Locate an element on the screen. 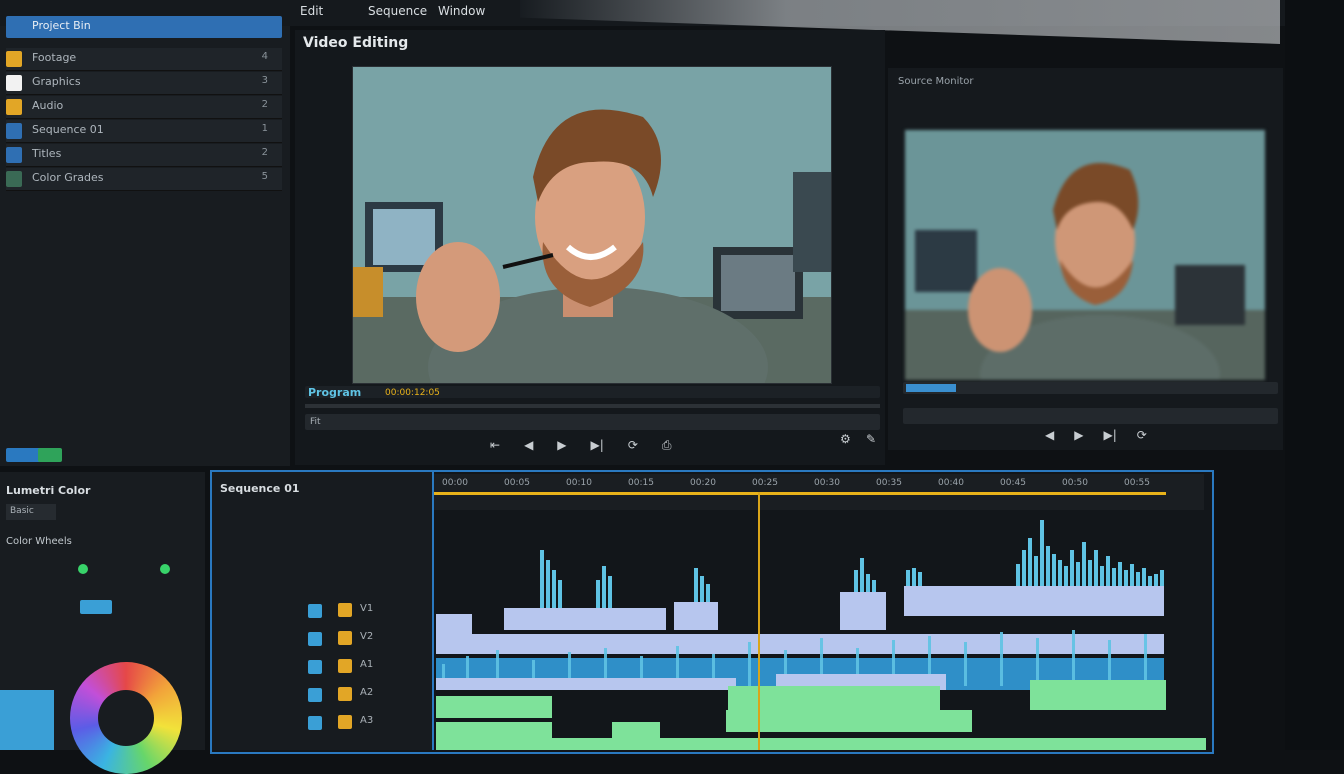 The height and width of the screenshot is (774, 1344). project-item: Sequence 01 1 is located at coordinates (144, 131).